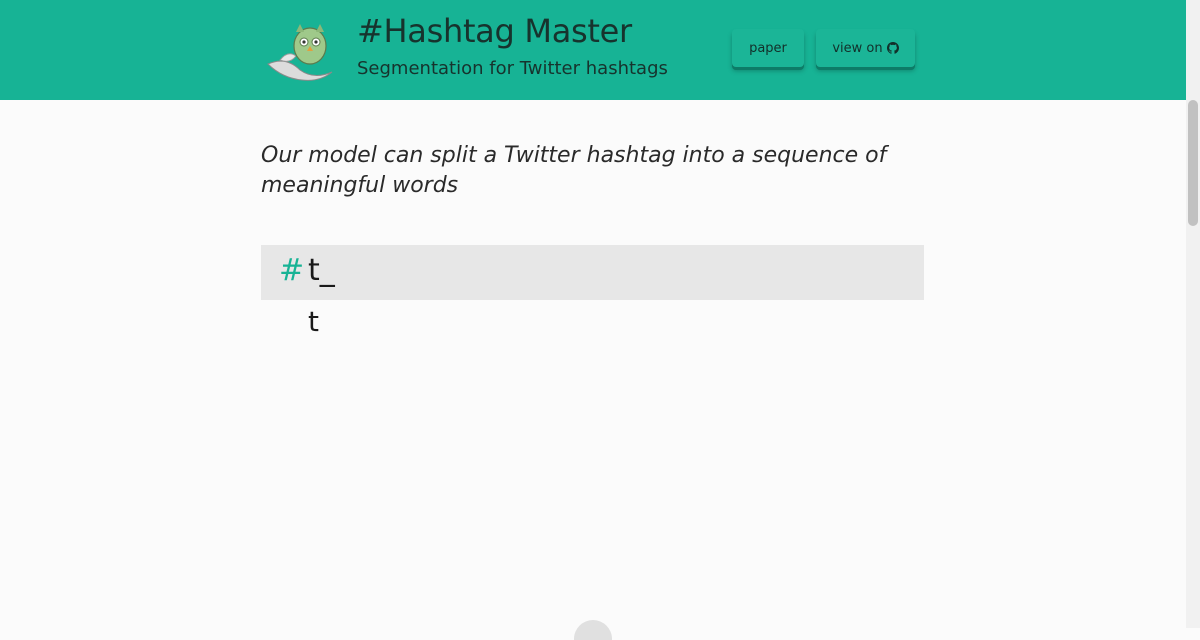 The width and height of the screenshot is (1200, 640). What do you see at coordinates (313, 321) in the screenshot?
I see `segmentation-result: t` at bounding box center [313, 321].